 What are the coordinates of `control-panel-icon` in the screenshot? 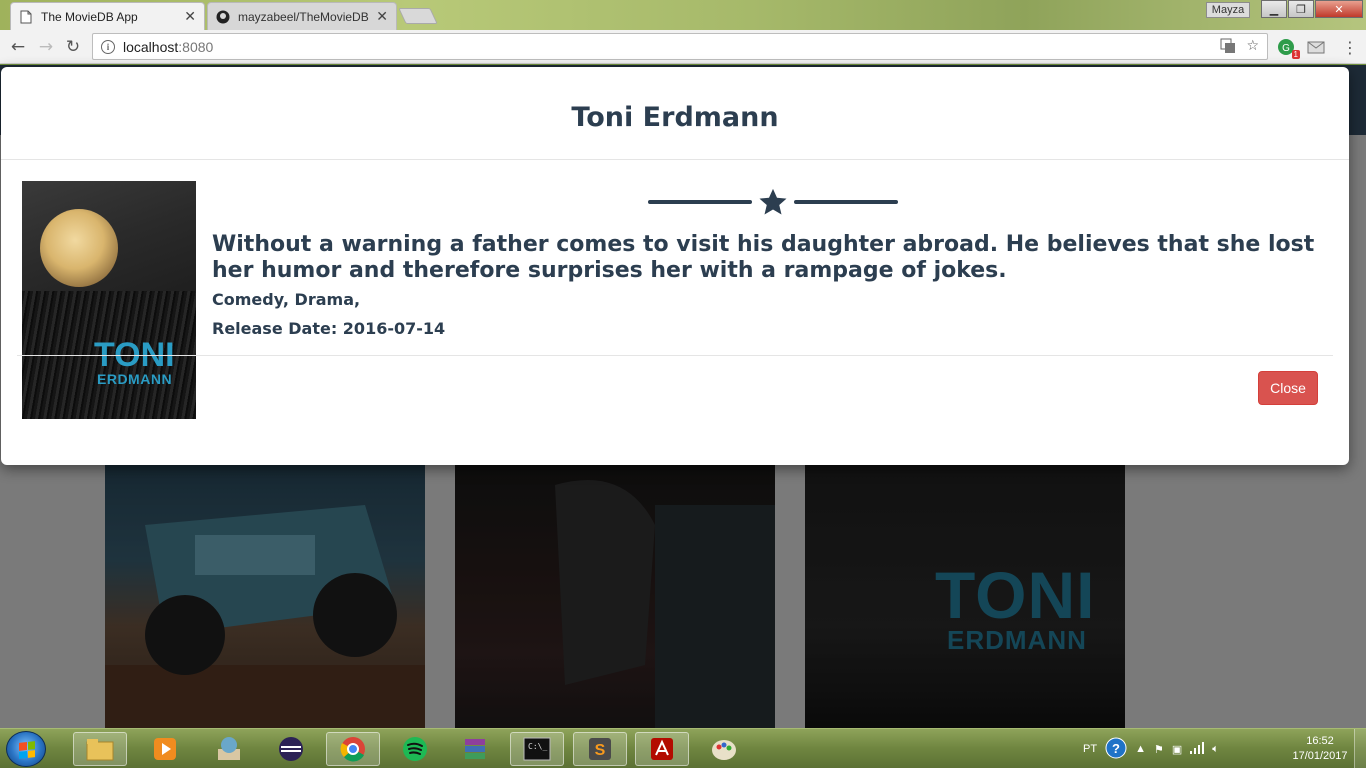 It's located at (229, 749).